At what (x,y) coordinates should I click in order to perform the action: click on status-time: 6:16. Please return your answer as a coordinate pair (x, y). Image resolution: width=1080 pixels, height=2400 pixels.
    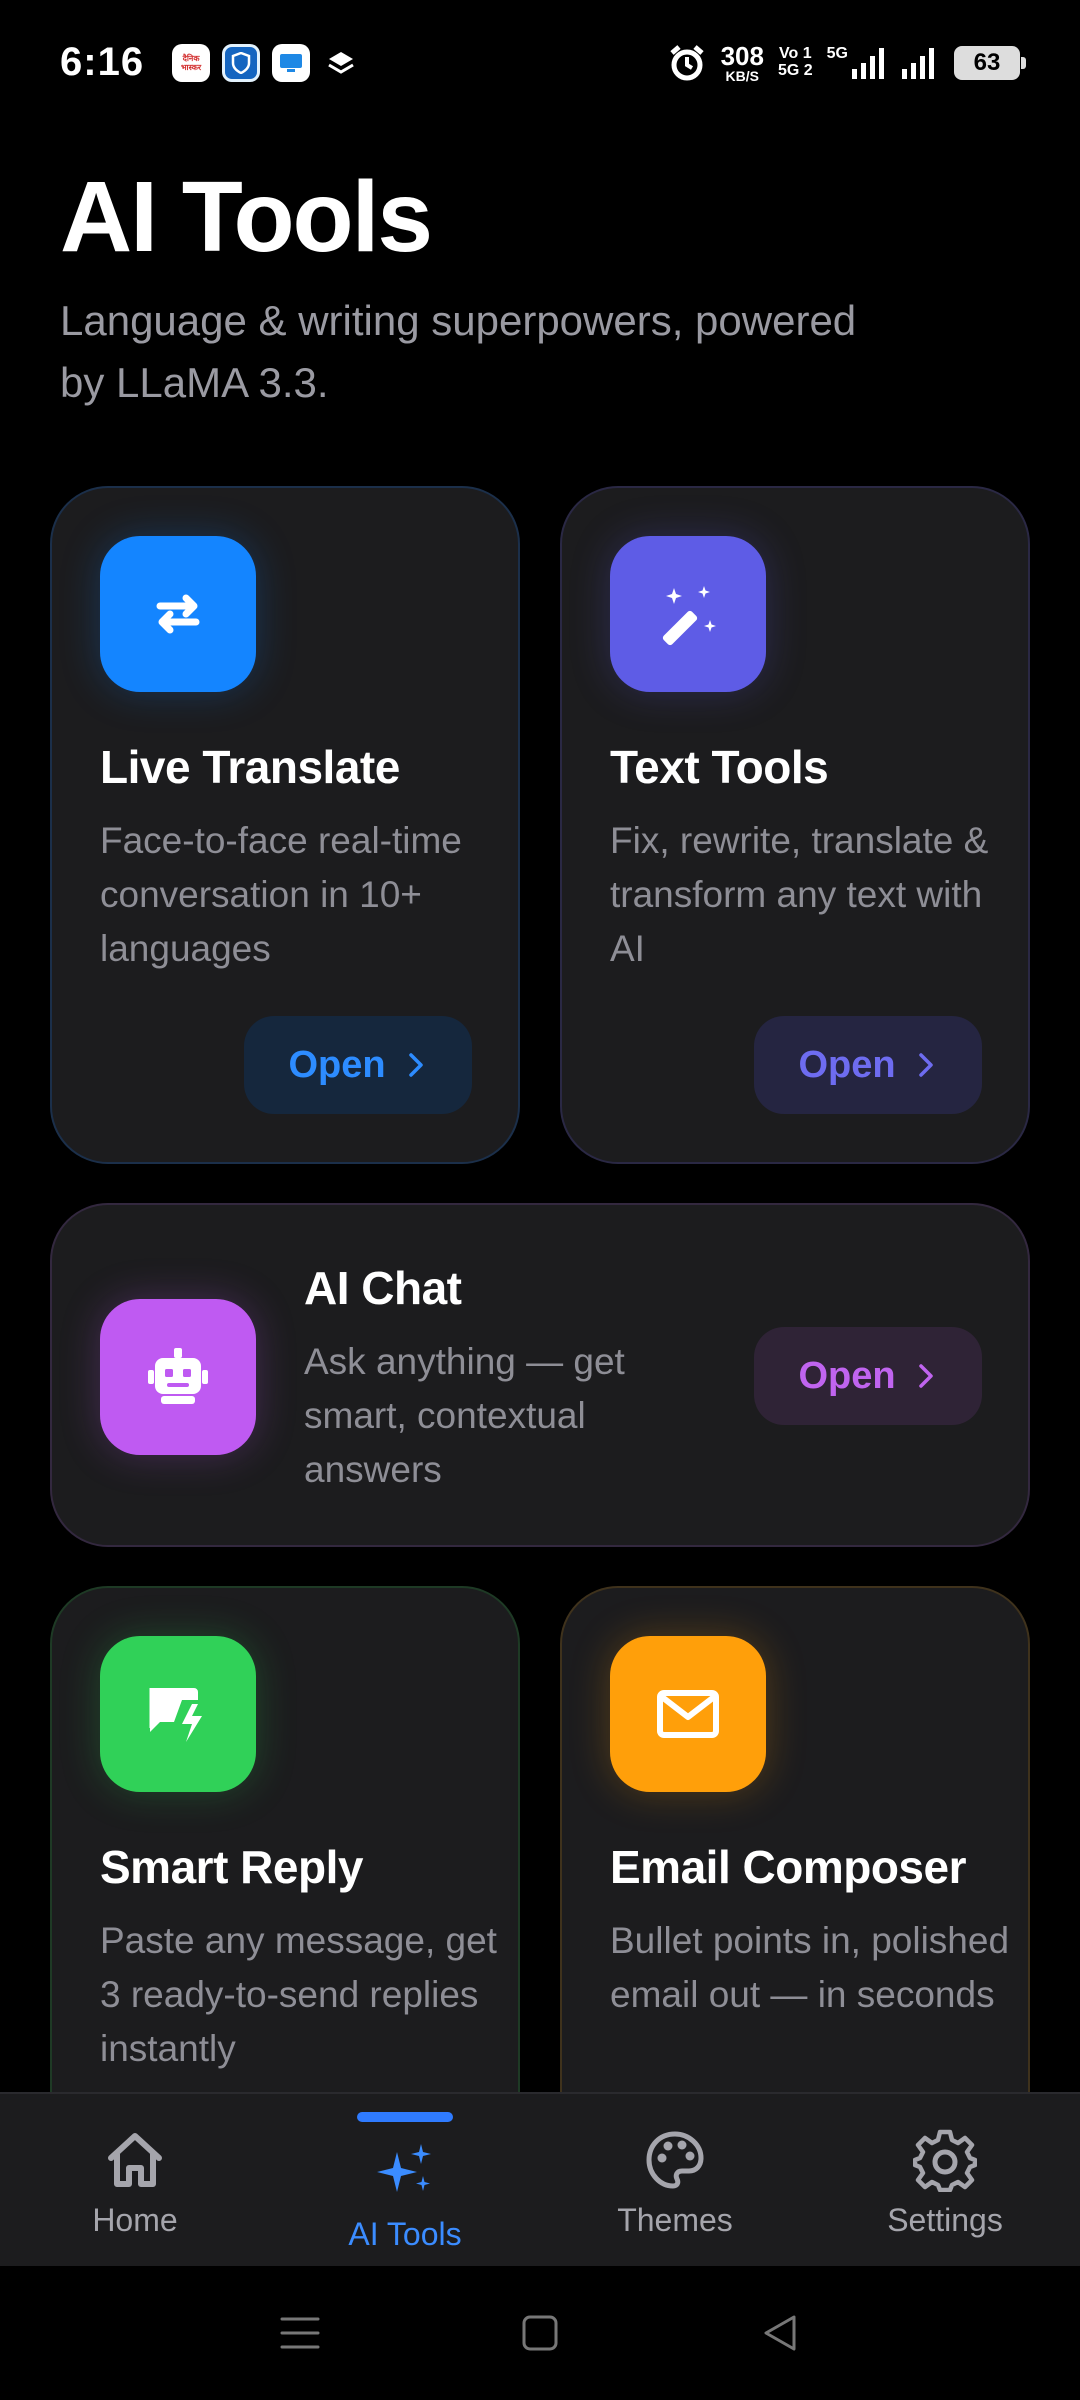
    Looking at the image, I should click on (102, 62).